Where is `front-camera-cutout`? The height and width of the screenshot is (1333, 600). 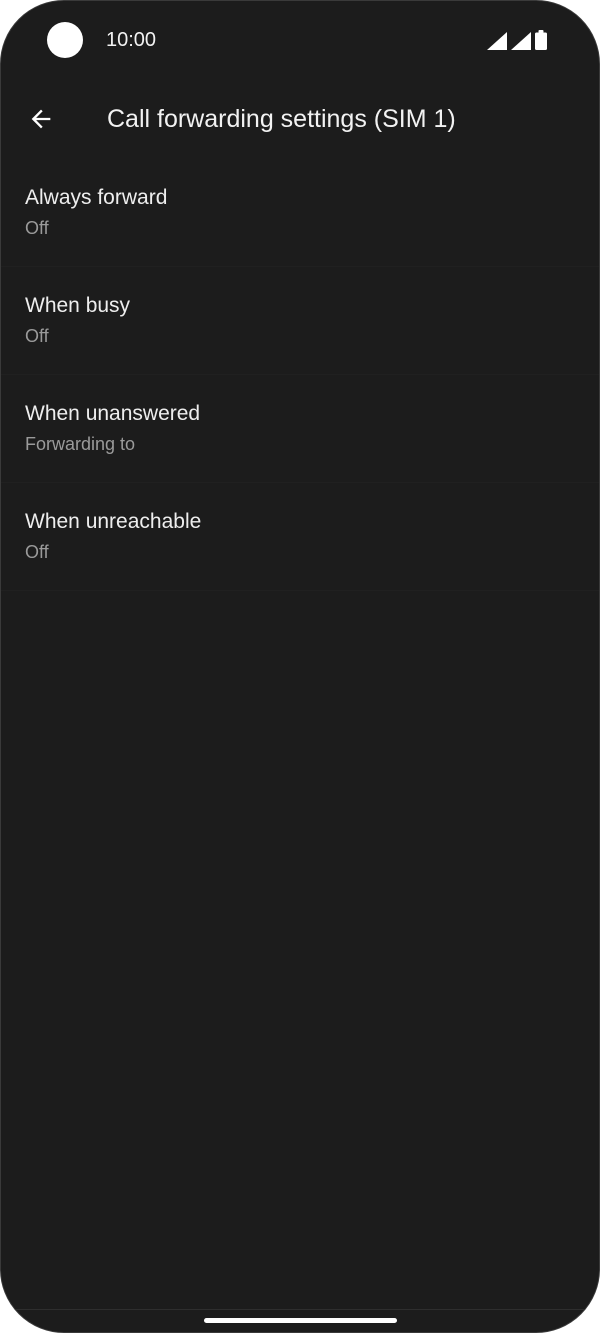 front-camera-cutout is located at coordinates (65, 40).